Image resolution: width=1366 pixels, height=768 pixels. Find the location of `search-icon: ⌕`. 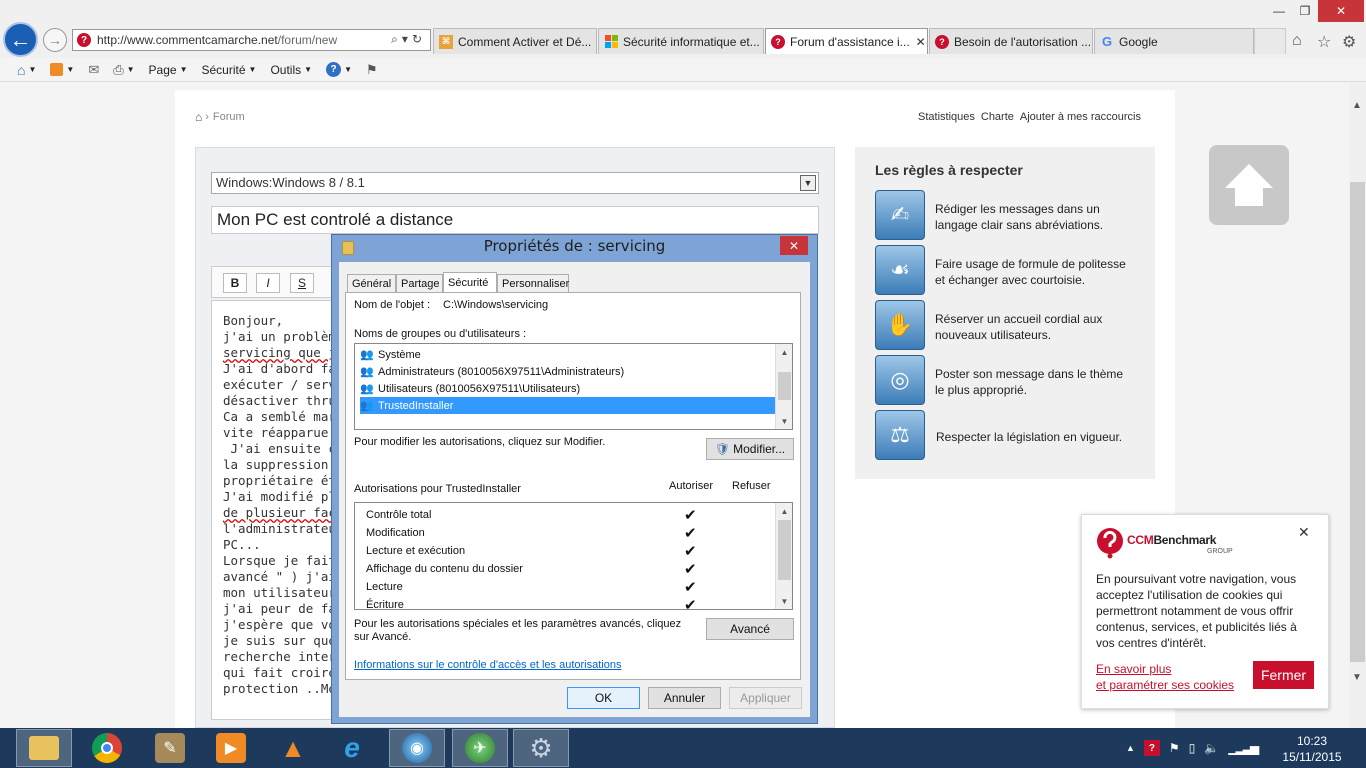

search-icon: ⌕ is located at coordinates (396, 39).